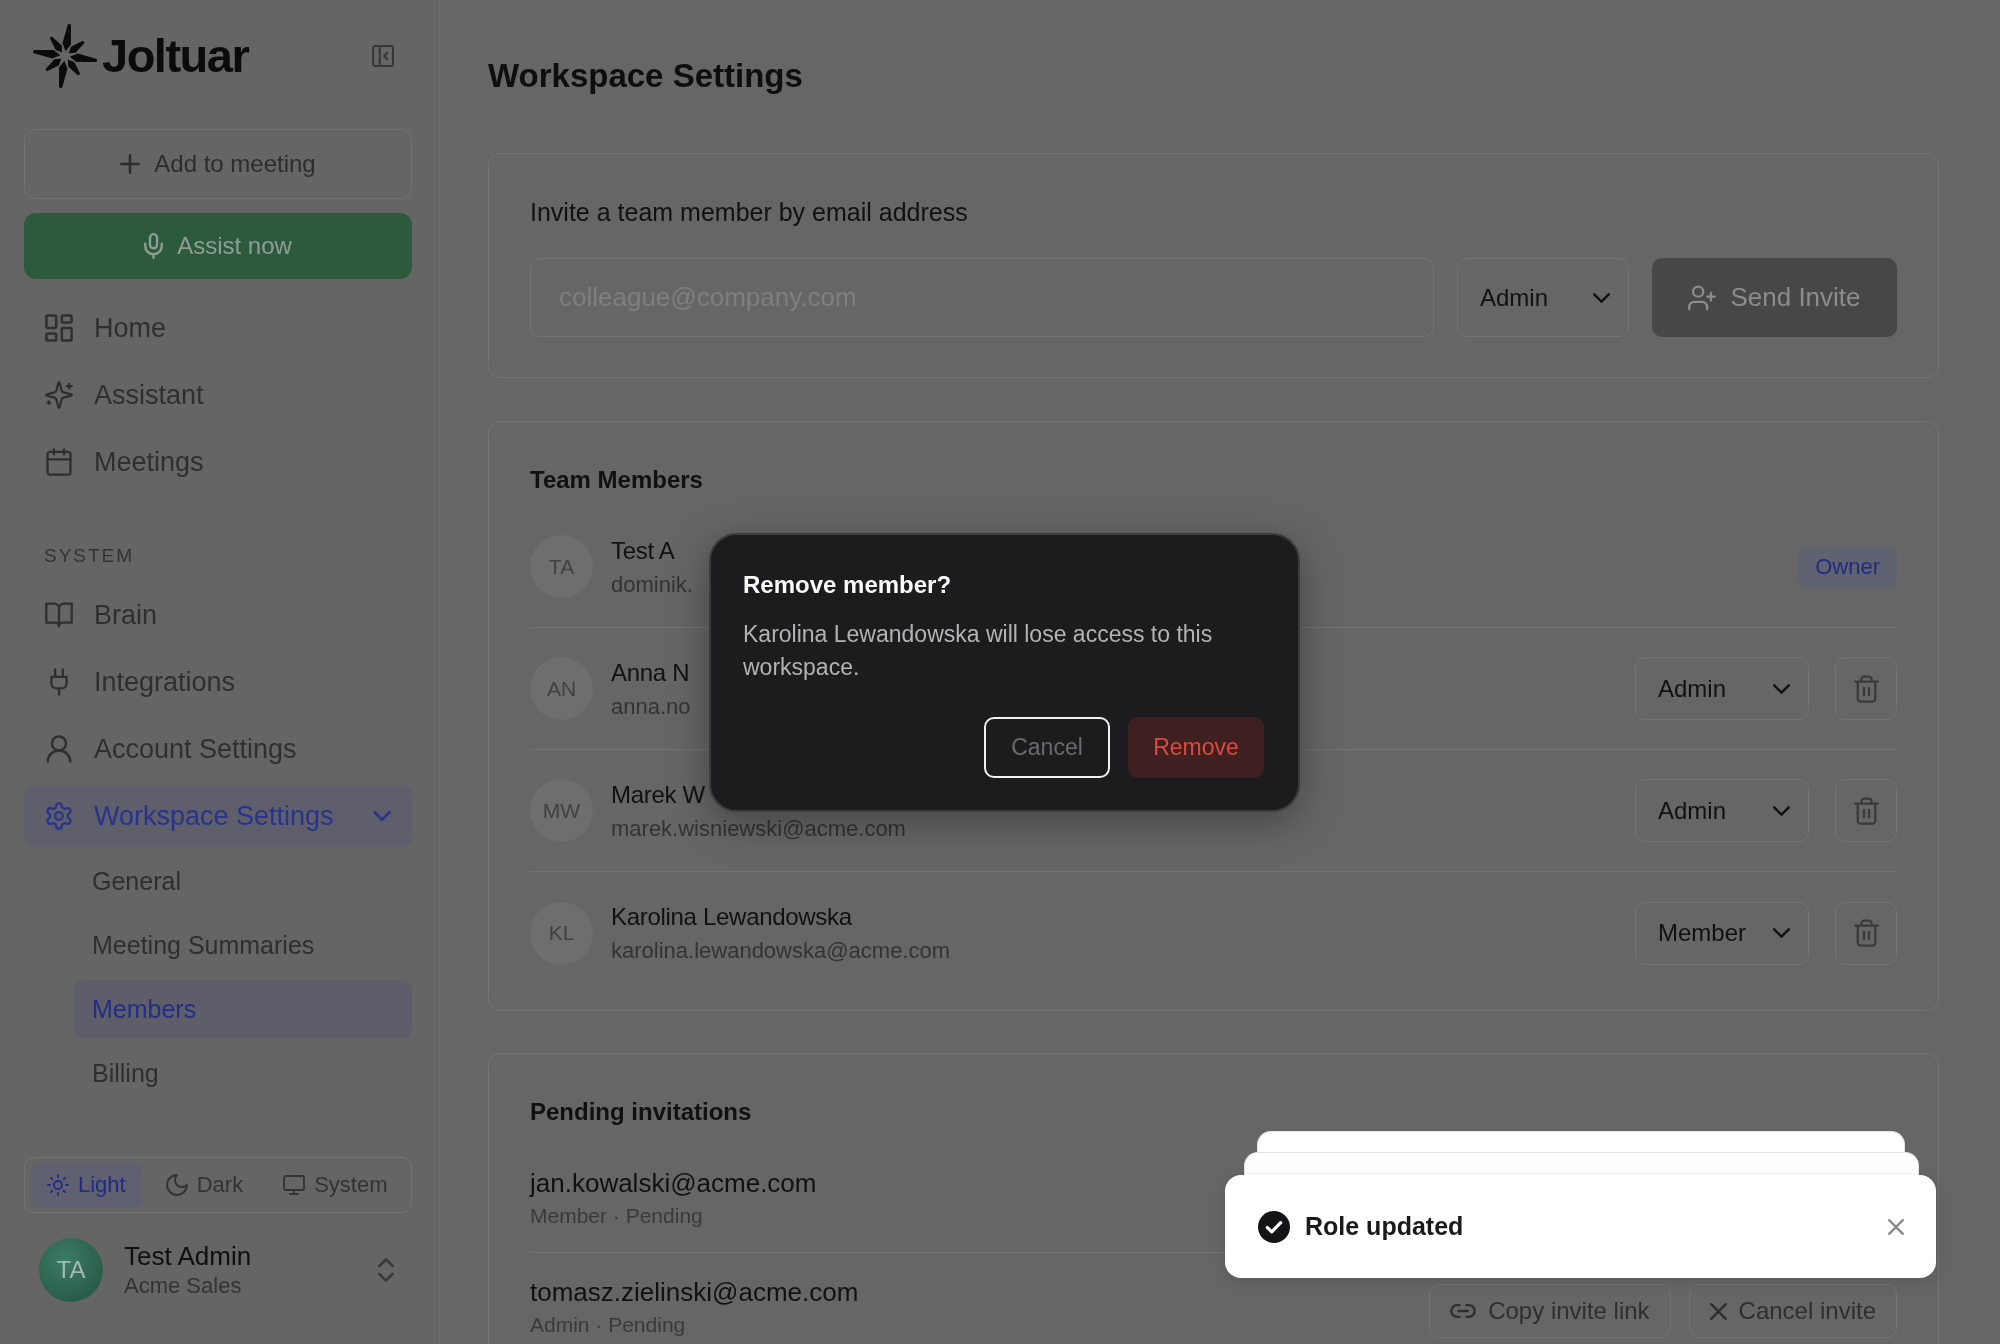 The image size is (2000, 1344). What do you see at coordinates (154, 246) in the screenshot?
I see `microphone-icon` at bounding box center [154, 246].